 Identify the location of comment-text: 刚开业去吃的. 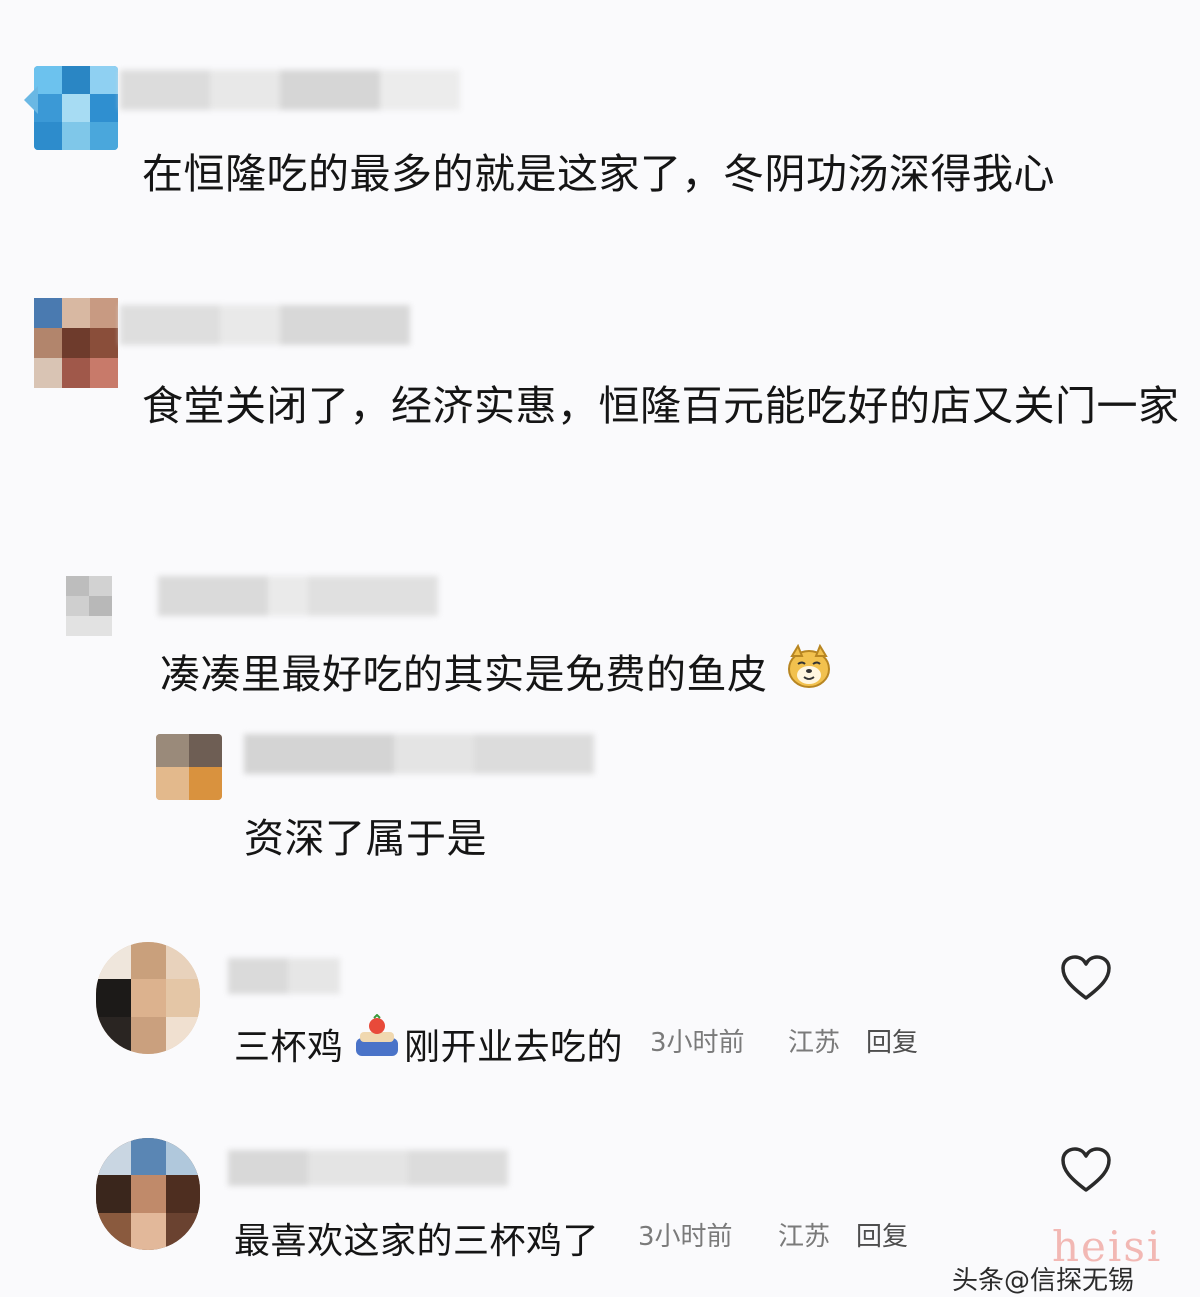
(514, 1047).